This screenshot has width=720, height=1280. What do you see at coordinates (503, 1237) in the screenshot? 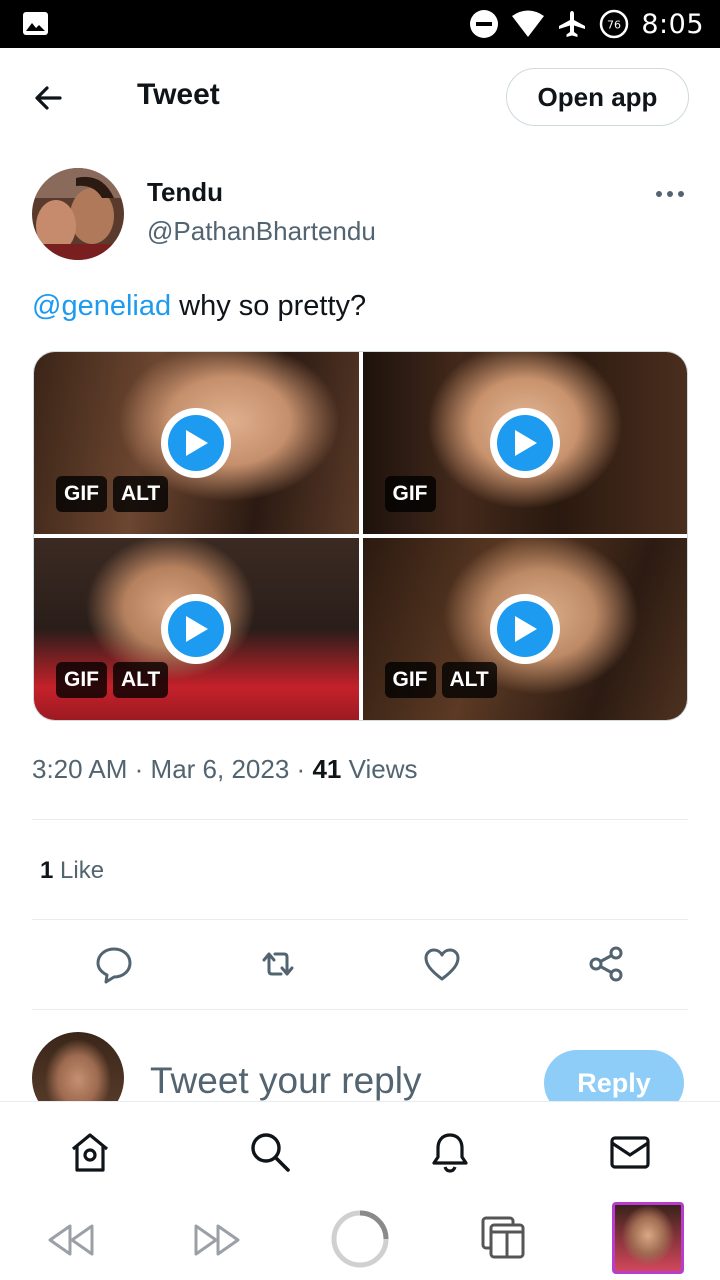
I see `tabs-icon` at bounding box center [503, 1237].